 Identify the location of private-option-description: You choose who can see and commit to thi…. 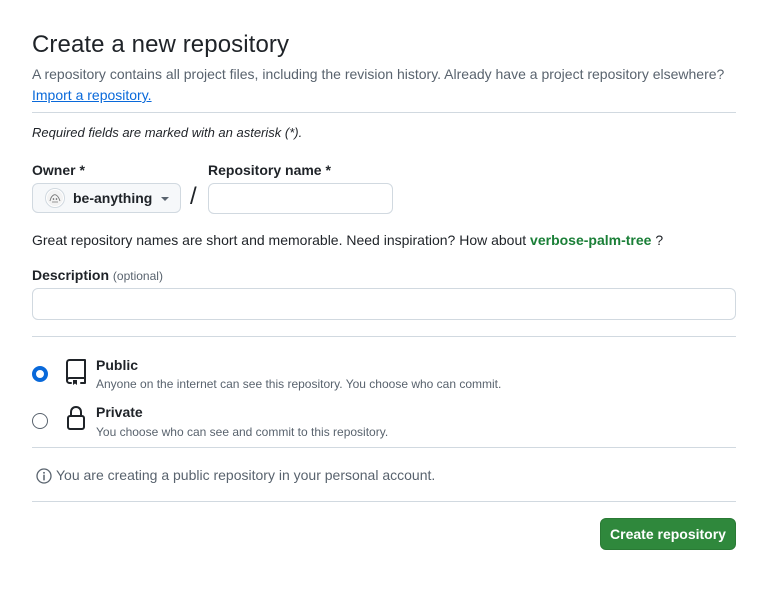
(242, 432).